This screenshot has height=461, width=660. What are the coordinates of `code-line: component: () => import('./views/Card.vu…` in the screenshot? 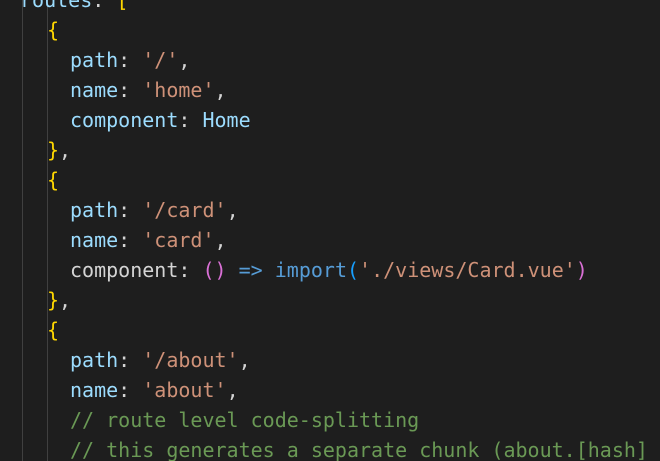 It's located at (329, 270).